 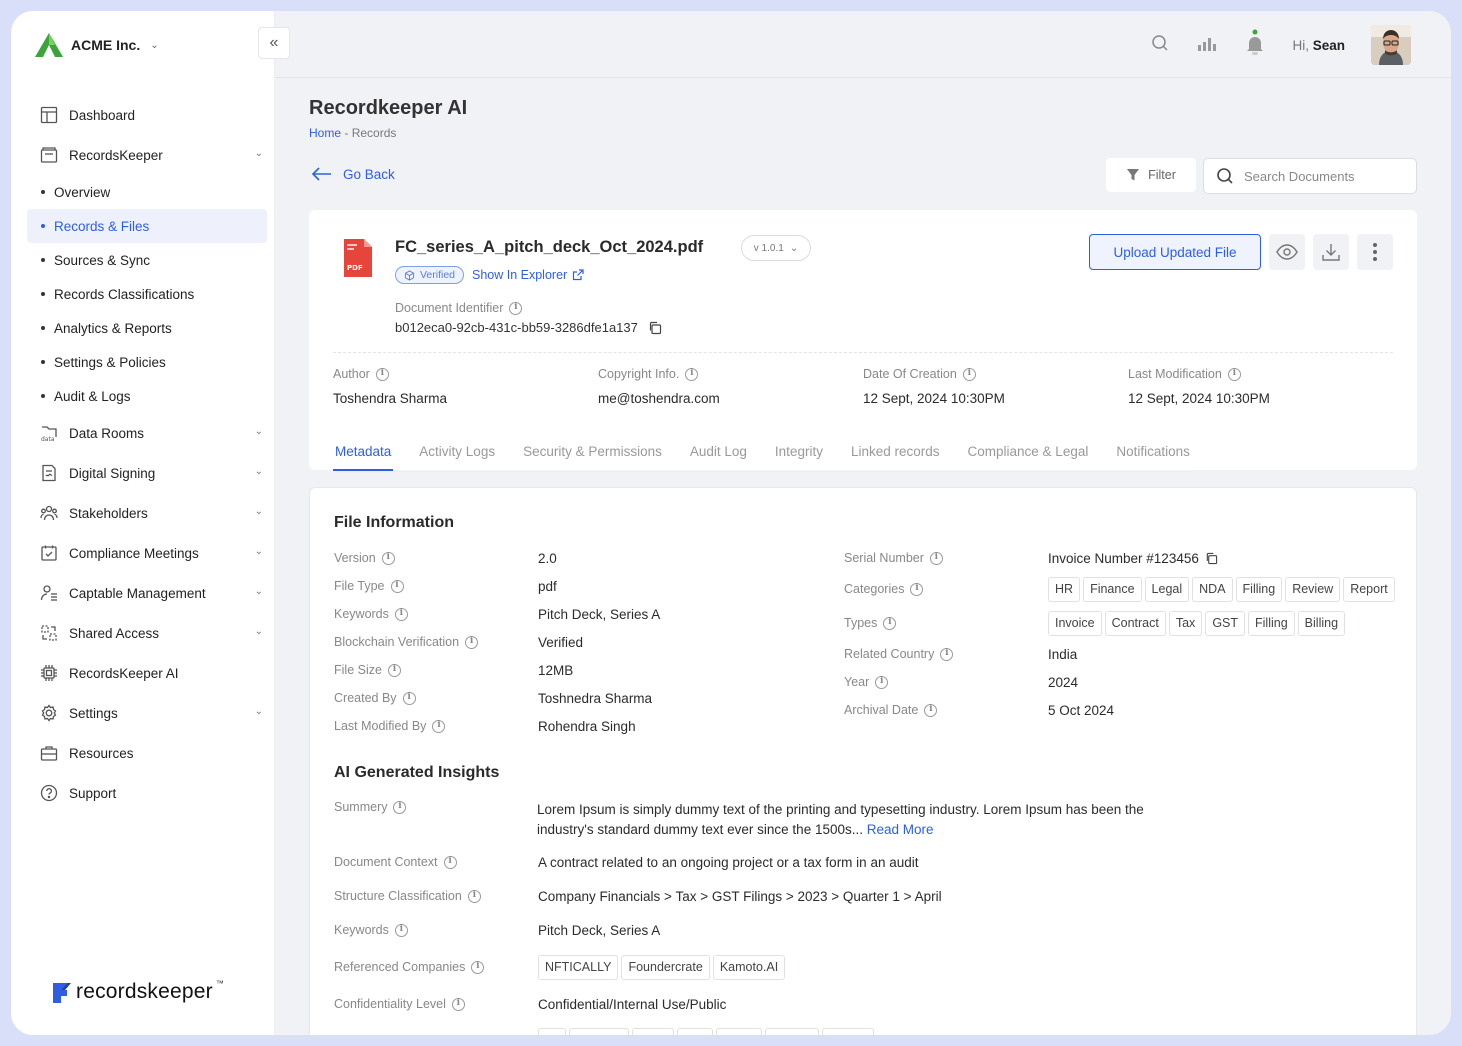 What do you see at coordinates (93, 713) in the screenshot?
I see `sidebar-item-label: Settings` at bounding box center [93, 713].